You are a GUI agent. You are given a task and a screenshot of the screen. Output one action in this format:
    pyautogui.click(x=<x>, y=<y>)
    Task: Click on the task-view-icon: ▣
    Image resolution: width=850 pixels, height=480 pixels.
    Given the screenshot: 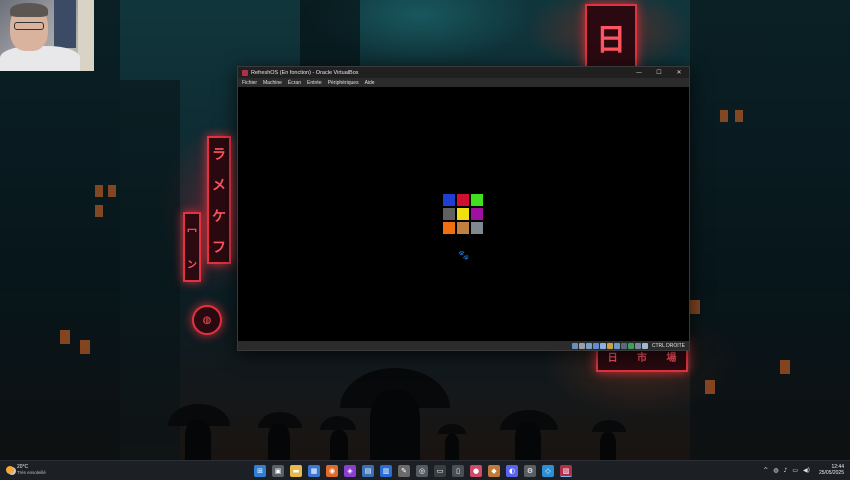 What is the action you would take?
    pyautogui.click(x=278, y=471)
    